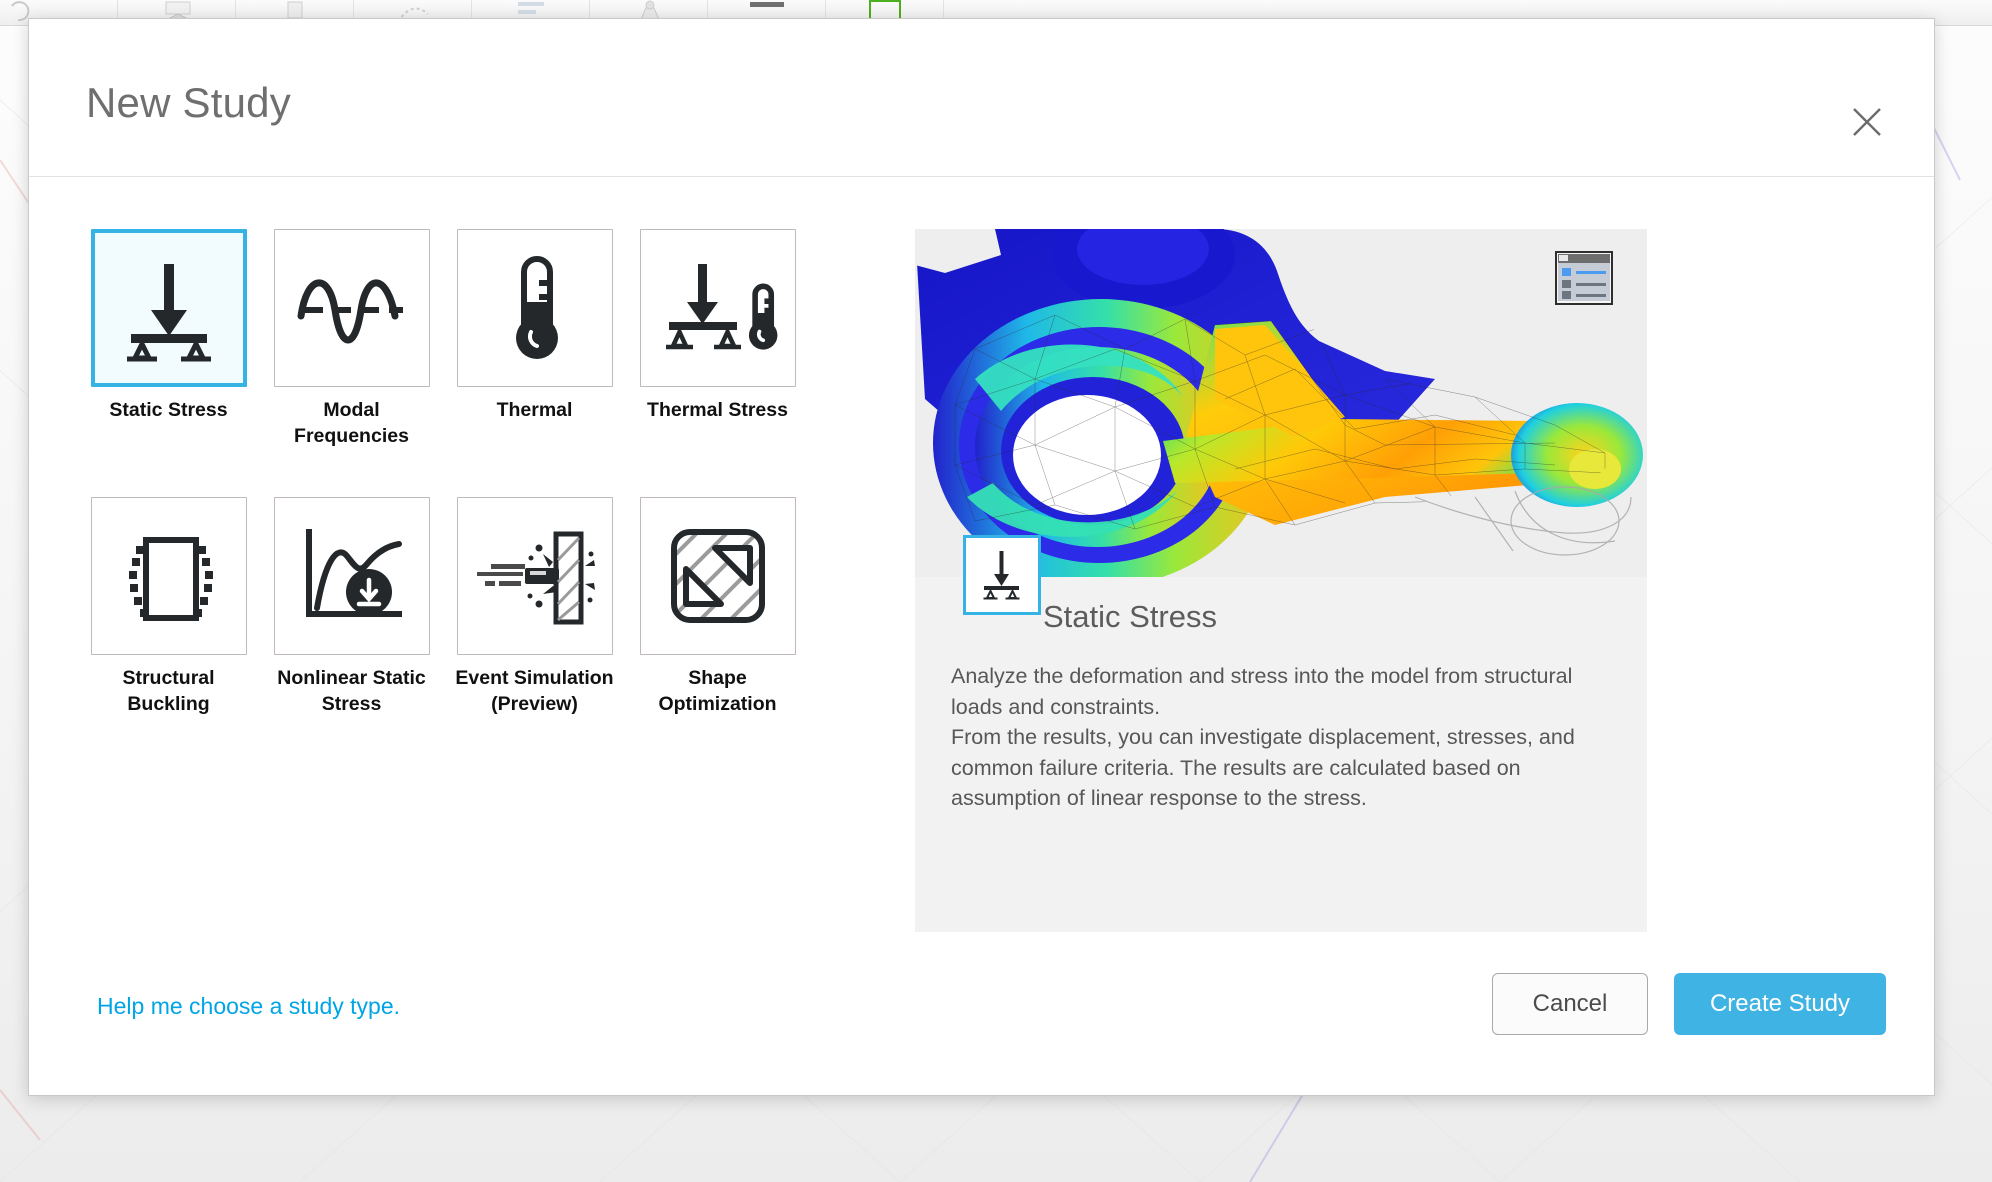 The width and height of the screenshot is (1992, 1182). What do you see at coordinates (351, 423) in the screenshot?
I see `study-card-label: Modal Frequencies` at bounding box center [351, 423].